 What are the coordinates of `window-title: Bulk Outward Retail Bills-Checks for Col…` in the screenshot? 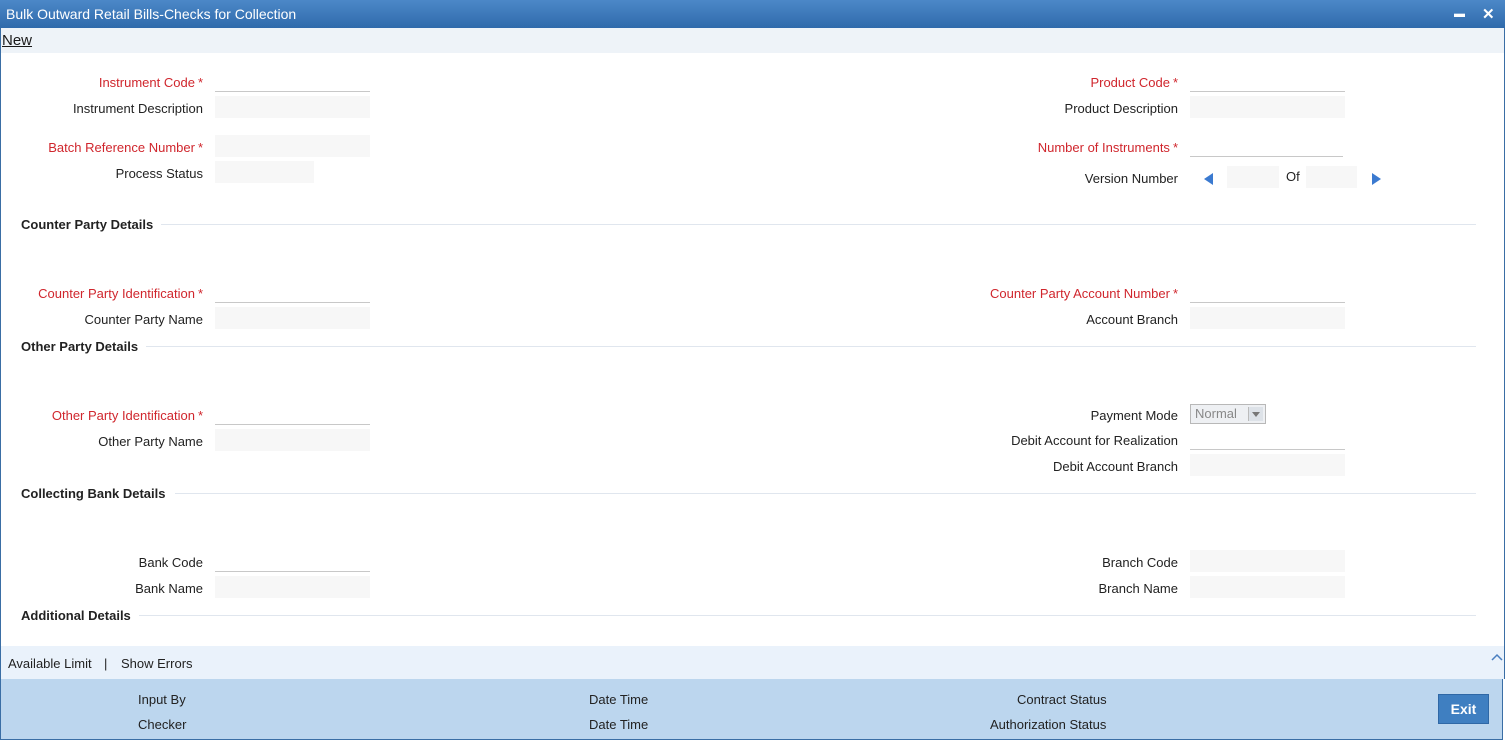 It's located at (151, 14).